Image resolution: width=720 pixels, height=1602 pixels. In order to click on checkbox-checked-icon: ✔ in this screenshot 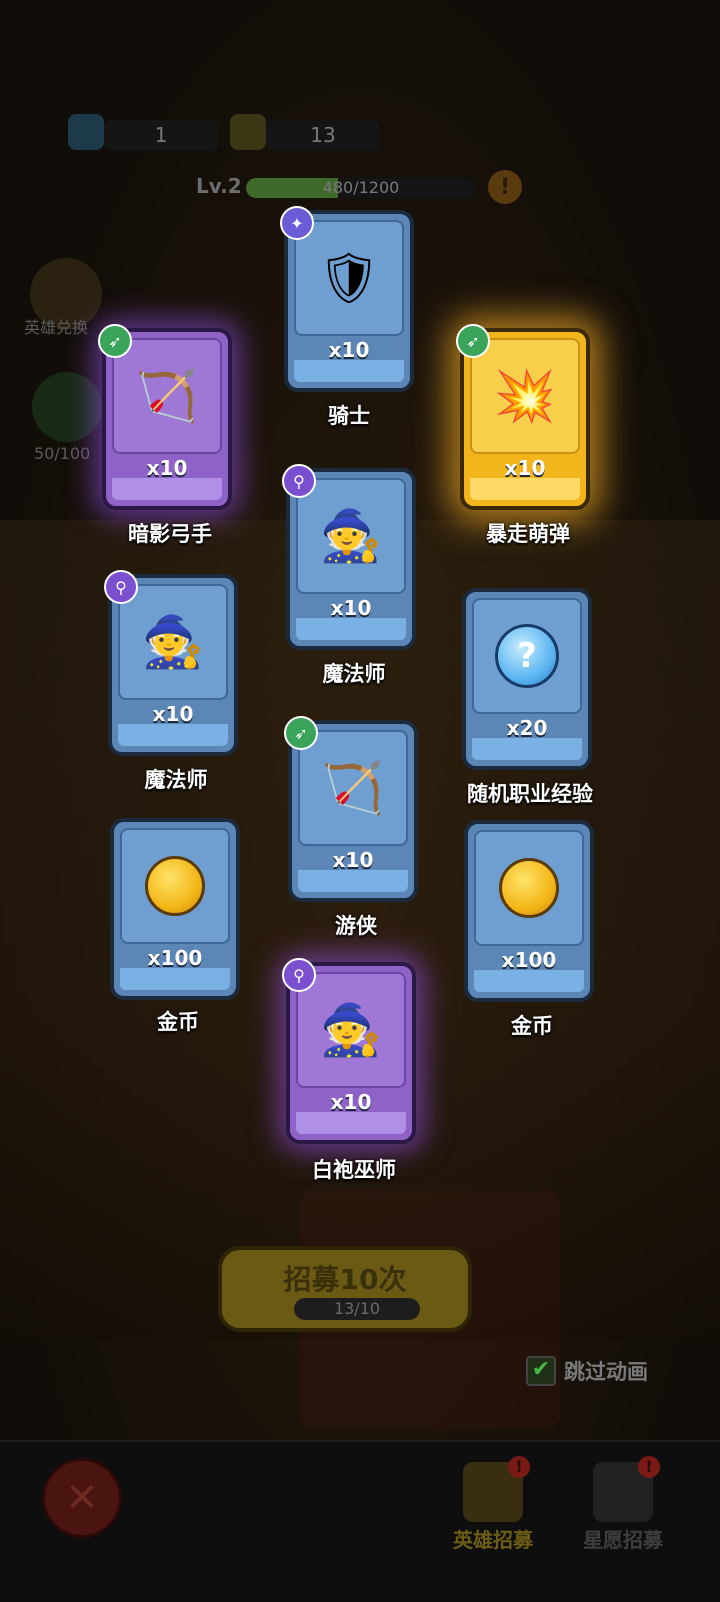, I will do `click(541, 1371)`.